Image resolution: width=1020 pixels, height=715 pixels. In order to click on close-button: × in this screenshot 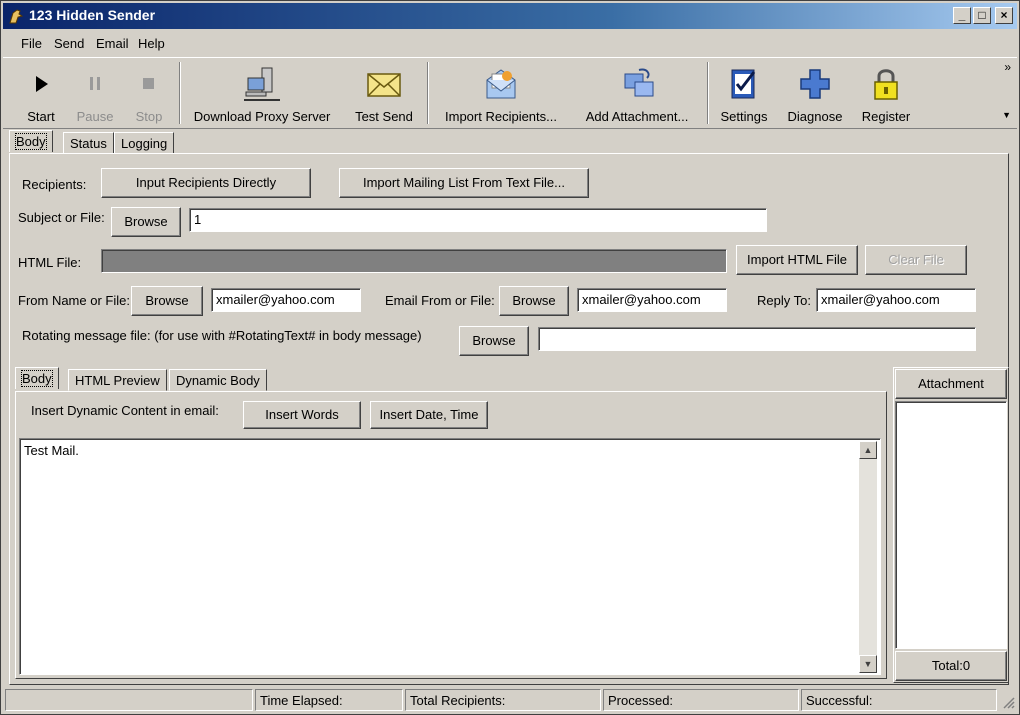, I will do `click(1004, 15)`.